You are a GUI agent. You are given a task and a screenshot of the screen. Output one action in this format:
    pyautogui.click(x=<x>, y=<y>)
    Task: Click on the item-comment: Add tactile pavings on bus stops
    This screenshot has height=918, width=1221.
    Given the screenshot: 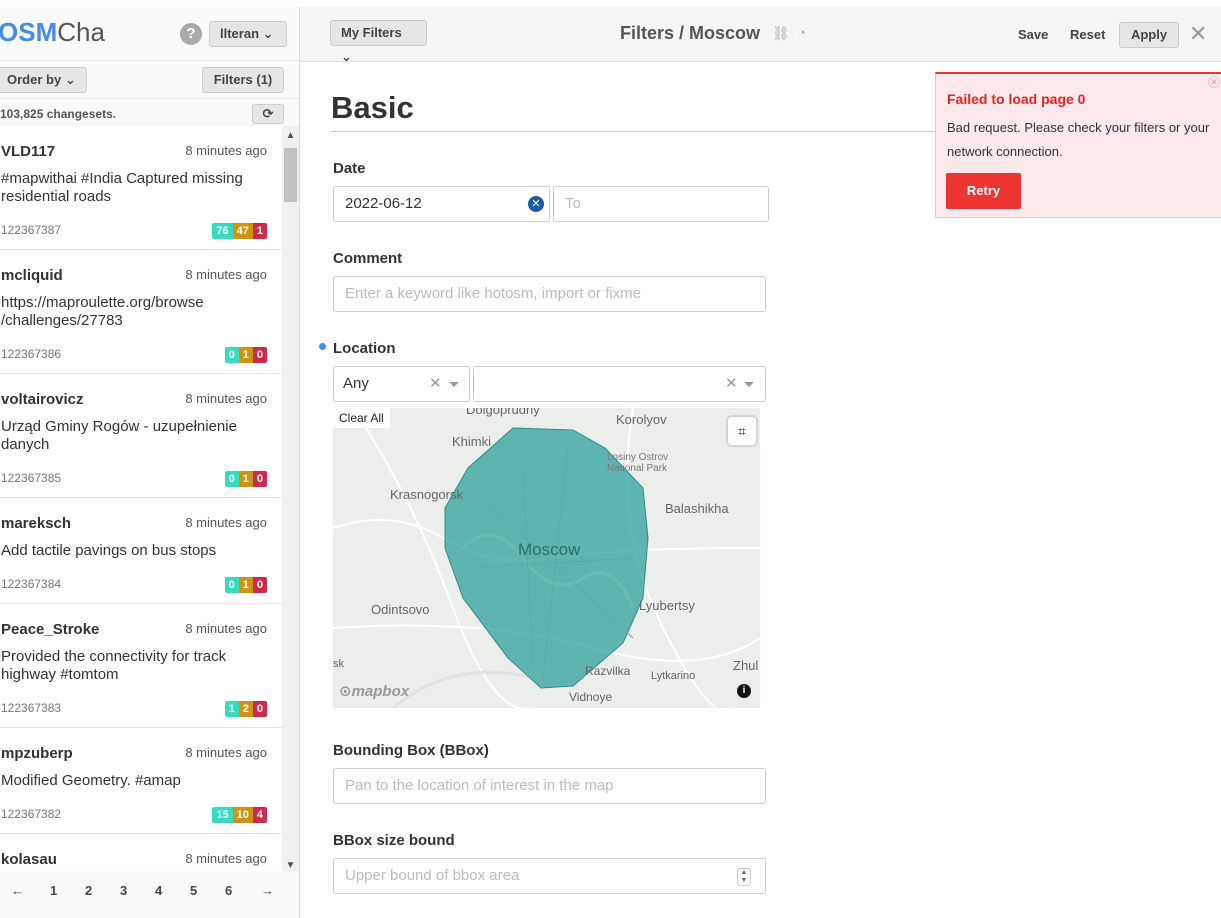 What is the action you would take?
    pyautogui.click(x=109, y=550)
    